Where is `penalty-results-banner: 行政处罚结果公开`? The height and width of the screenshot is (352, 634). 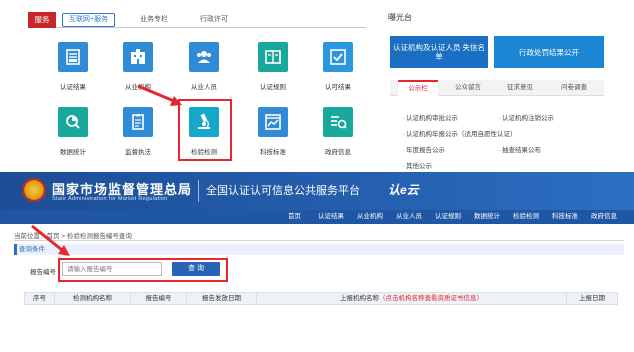 penalty-results-banner: 行政处罚结果公开 is located at coordinates (549, 52).